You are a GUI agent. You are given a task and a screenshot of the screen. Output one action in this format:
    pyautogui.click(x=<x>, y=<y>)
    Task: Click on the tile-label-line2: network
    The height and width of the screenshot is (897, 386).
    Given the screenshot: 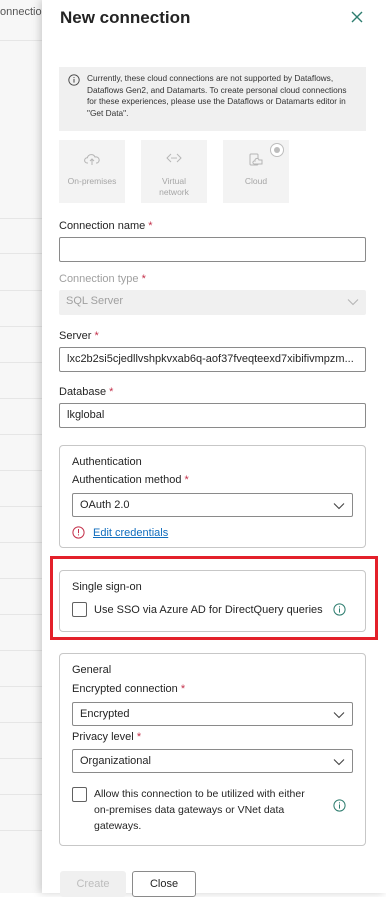 What is the action you would take?
    pyautogui.click(x=174, y=192)
    